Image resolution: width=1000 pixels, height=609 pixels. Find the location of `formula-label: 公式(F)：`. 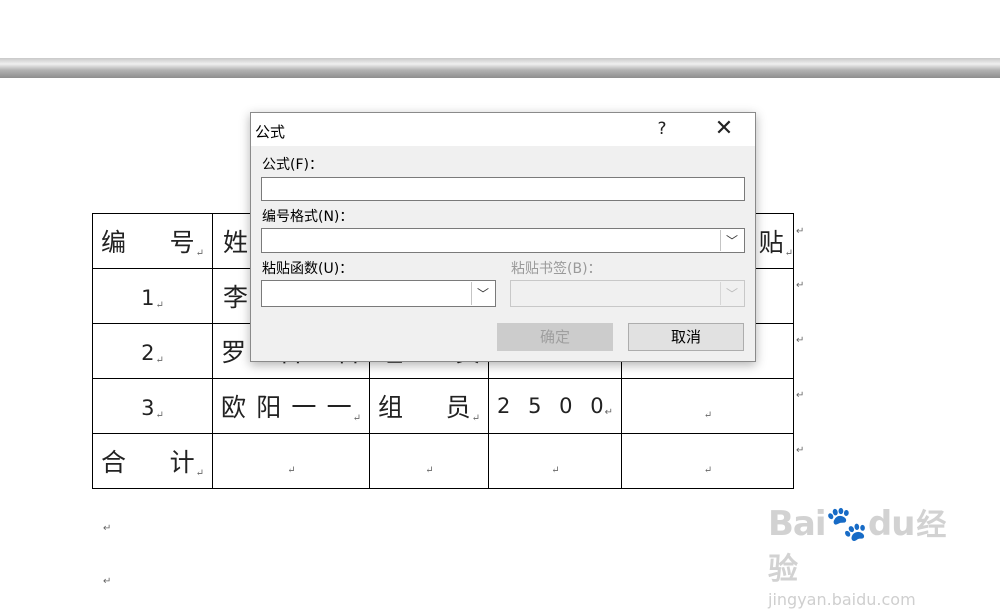

formula-label: 公式(F)： is located at coordinates (292, 165).